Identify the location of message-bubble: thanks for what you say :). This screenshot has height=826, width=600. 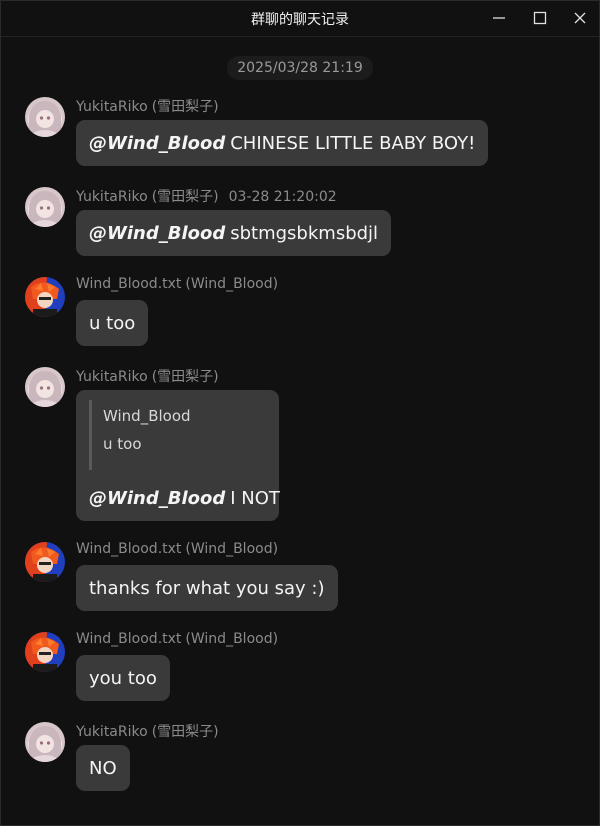
(207, 588).